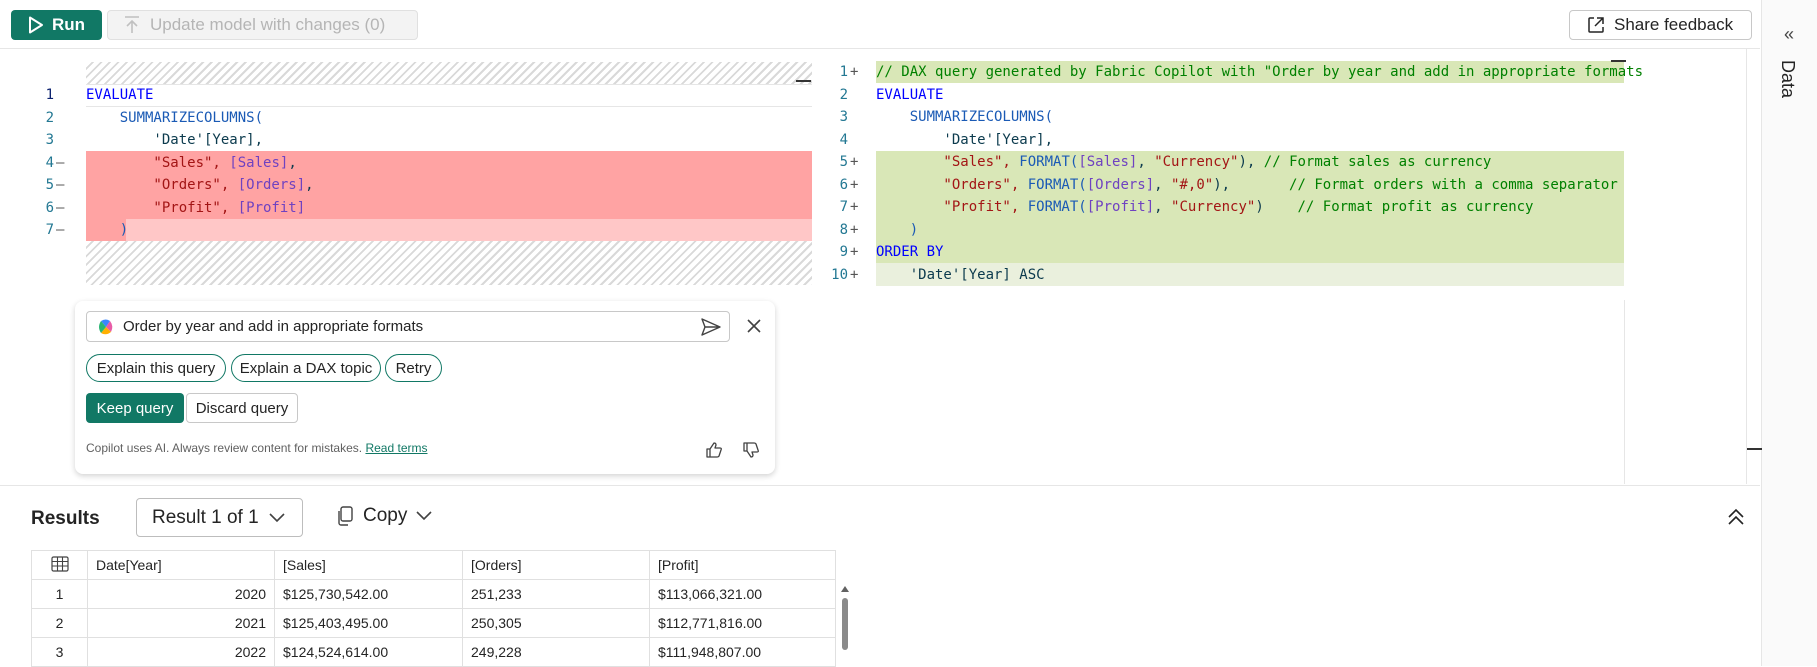 This screenshot has width=1817, height=667. I want to click on close-icon, so click(754, 326).